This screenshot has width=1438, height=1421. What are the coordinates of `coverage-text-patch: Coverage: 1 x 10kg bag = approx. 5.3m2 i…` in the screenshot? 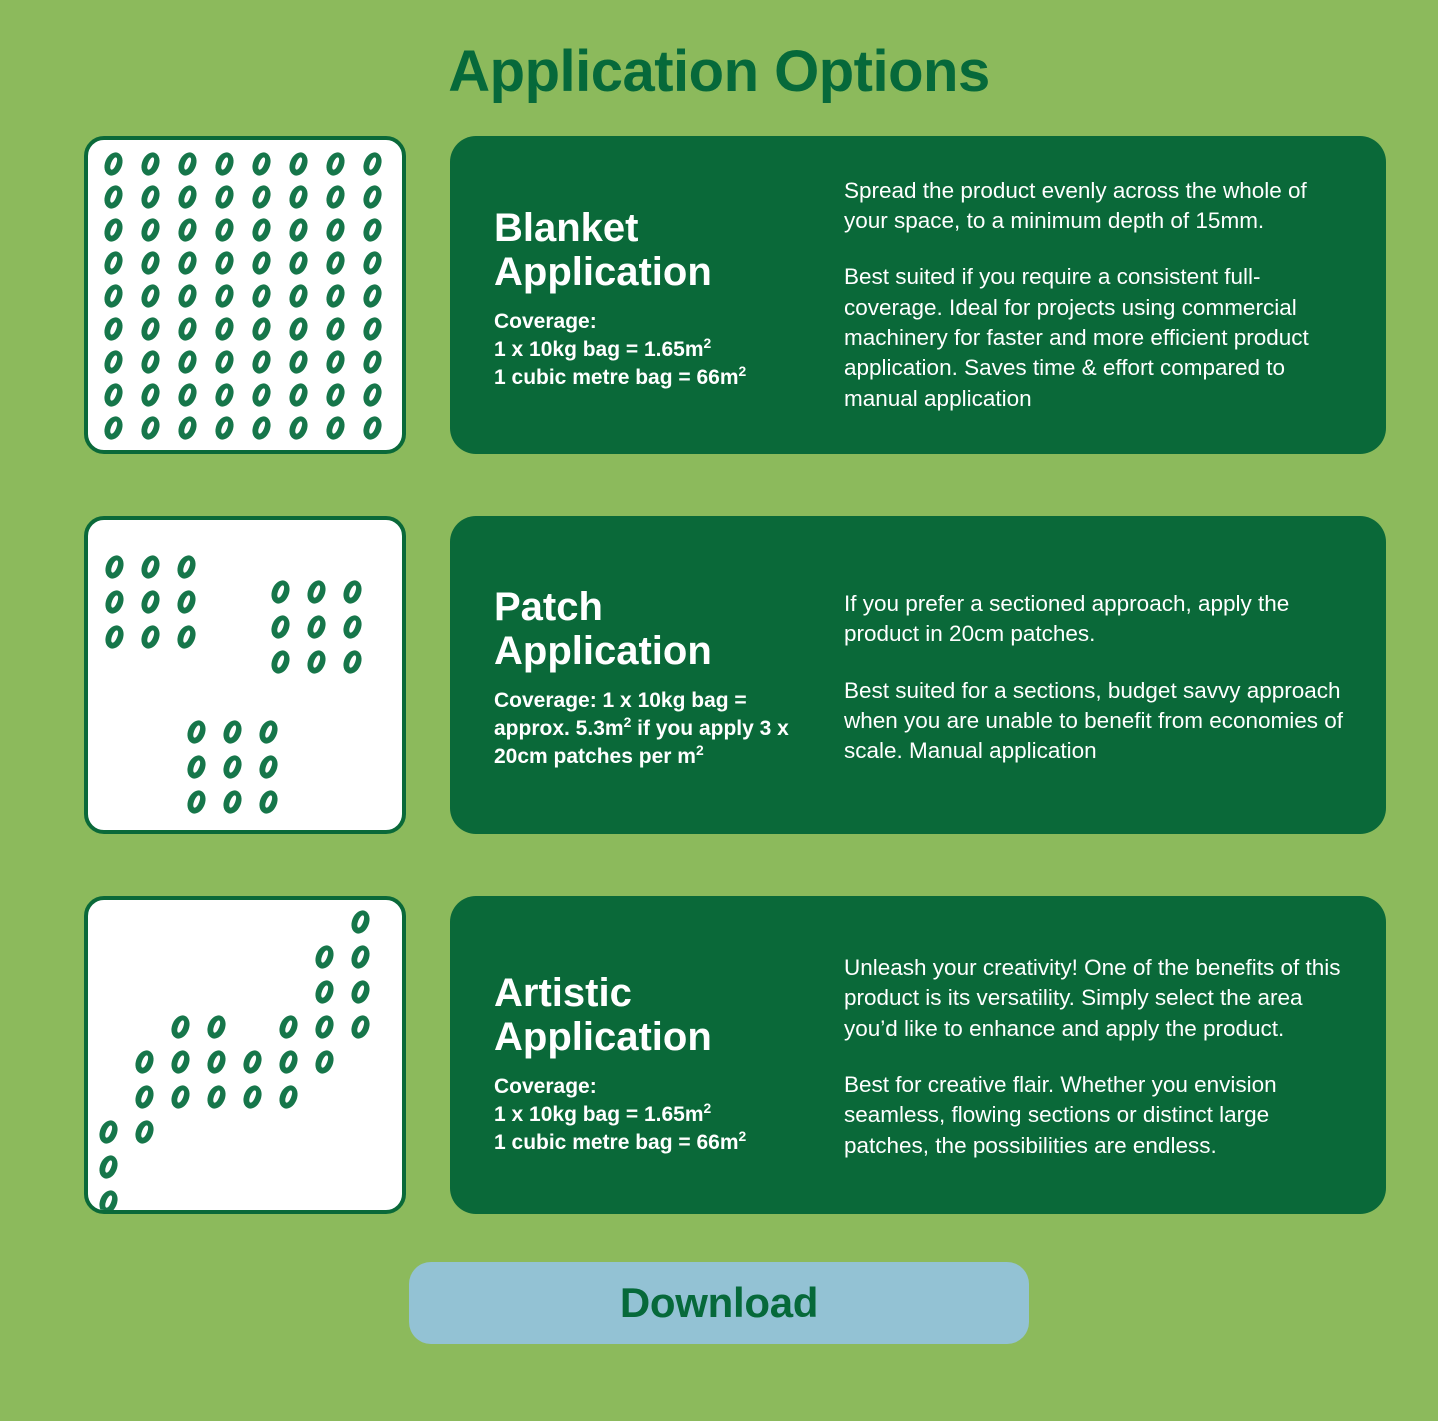 It's located at (641, 728).